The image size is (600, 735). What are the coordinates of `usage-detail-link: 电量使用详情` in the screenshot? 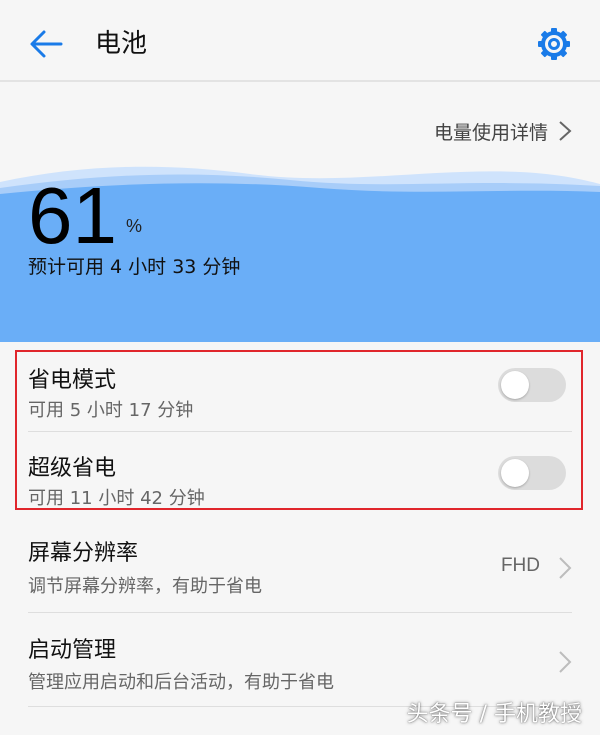 It's located at (503, 131).